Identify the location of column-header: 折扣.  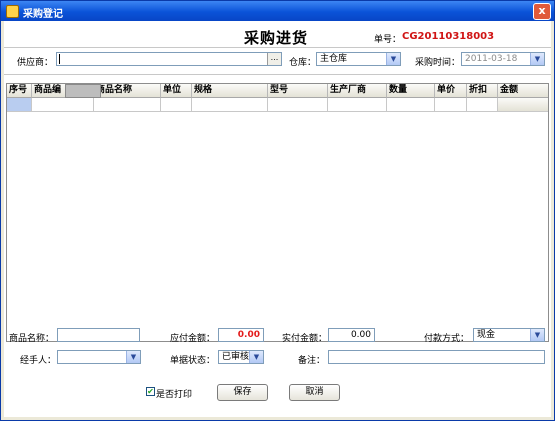
(482, 91).